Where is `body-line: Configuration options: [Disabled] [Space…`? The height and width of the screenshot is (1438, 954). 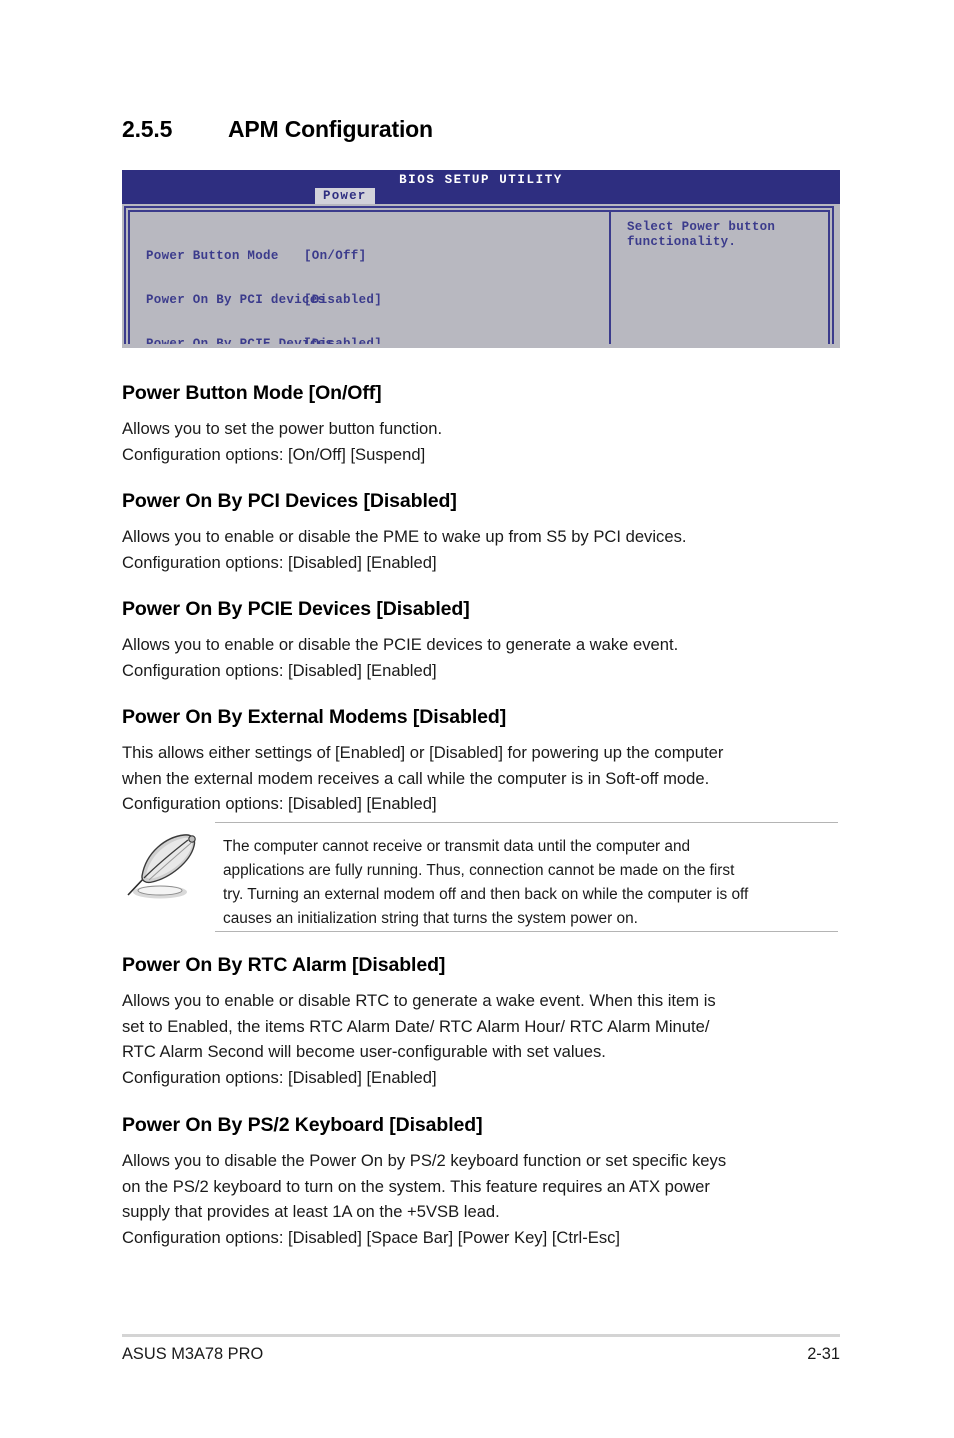 body-line: Configuration options: [Disabled] [Space… is located at coordinates (371, 1237).